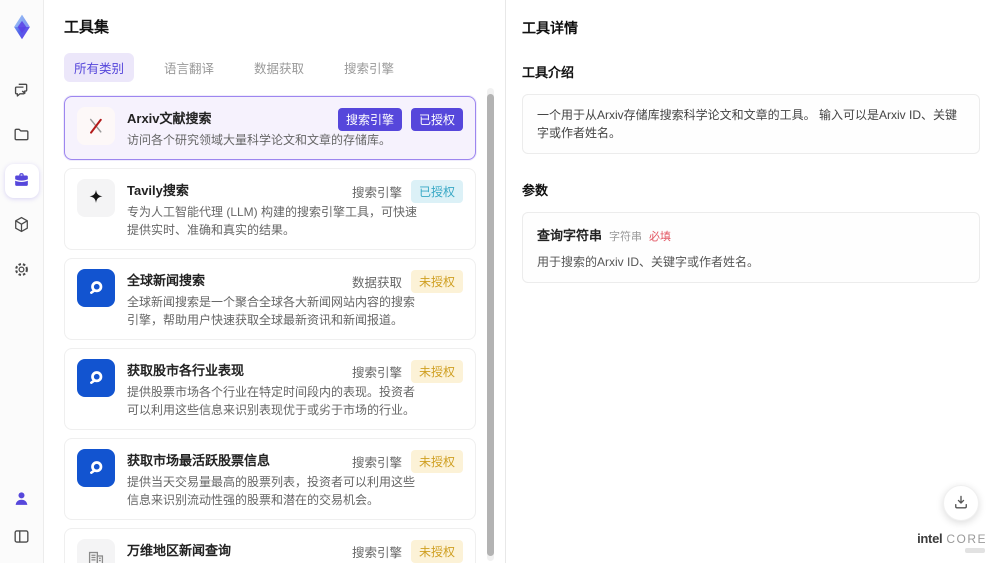 Image resolution: width=1000 pixels, height=563 pixels. What do you see at coordinates (96, 288) in the screenshot?
I see `global-news-icon` at bounding box center [96, 288].